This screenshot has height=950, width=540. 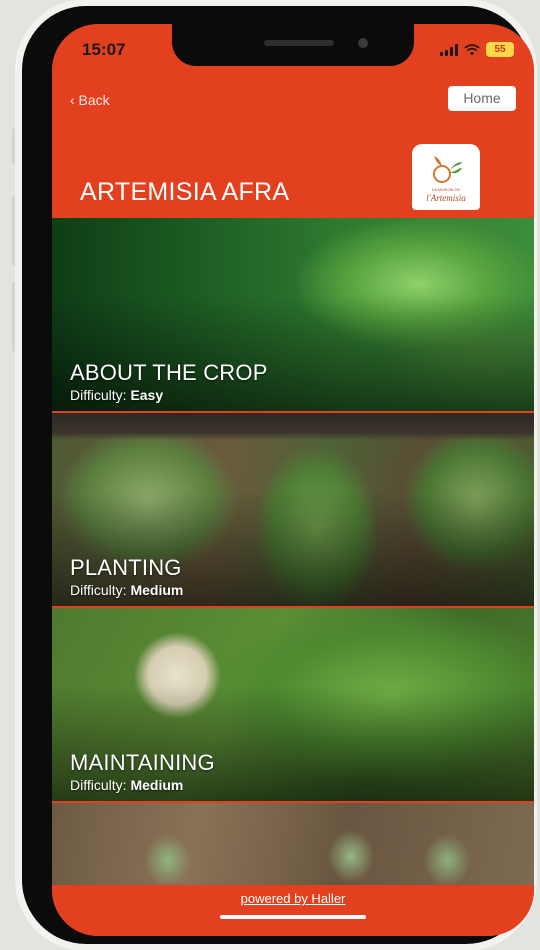 I want to click on front-camera, so click(x=363, y=43).